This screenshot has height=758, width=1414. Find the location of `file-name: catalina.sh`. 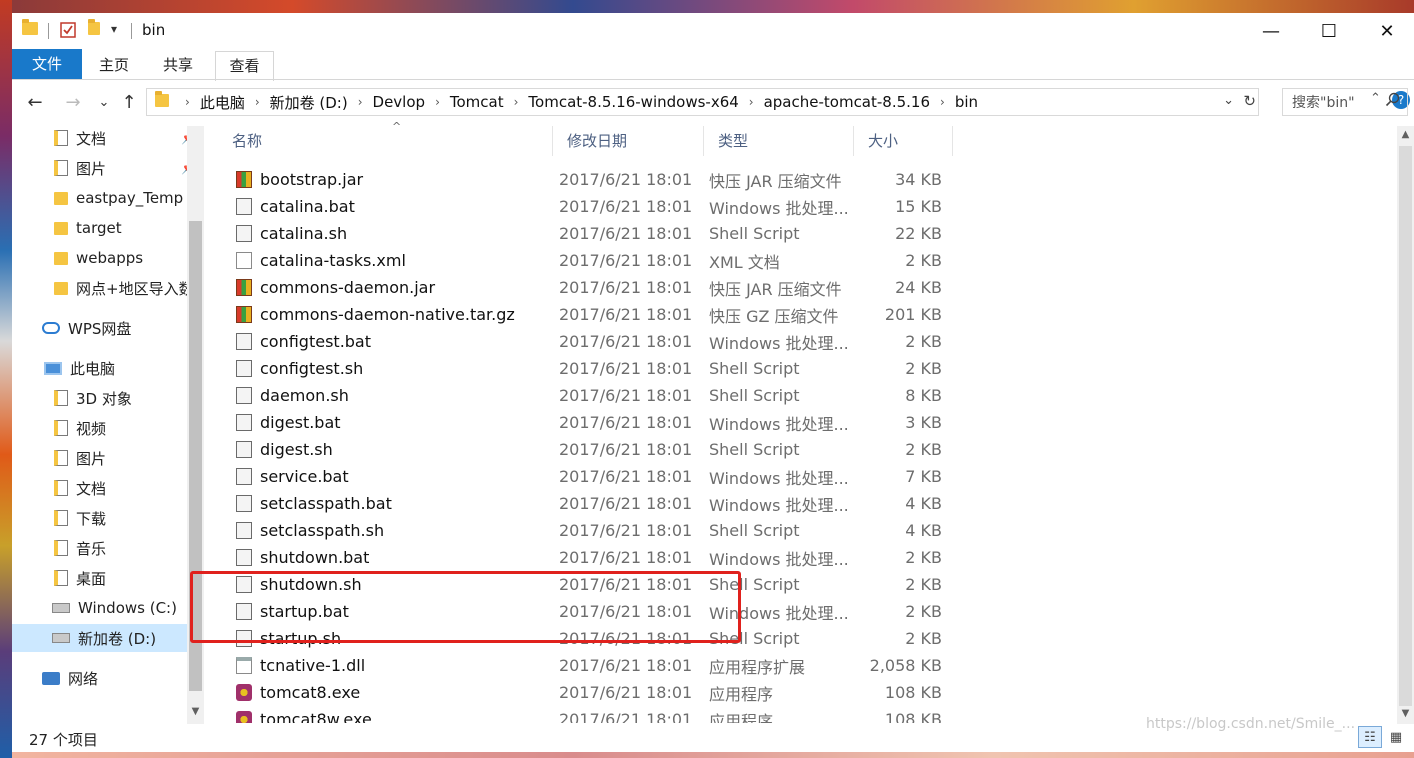

file-name: catalina.sh is located at coordinates (291, 233).